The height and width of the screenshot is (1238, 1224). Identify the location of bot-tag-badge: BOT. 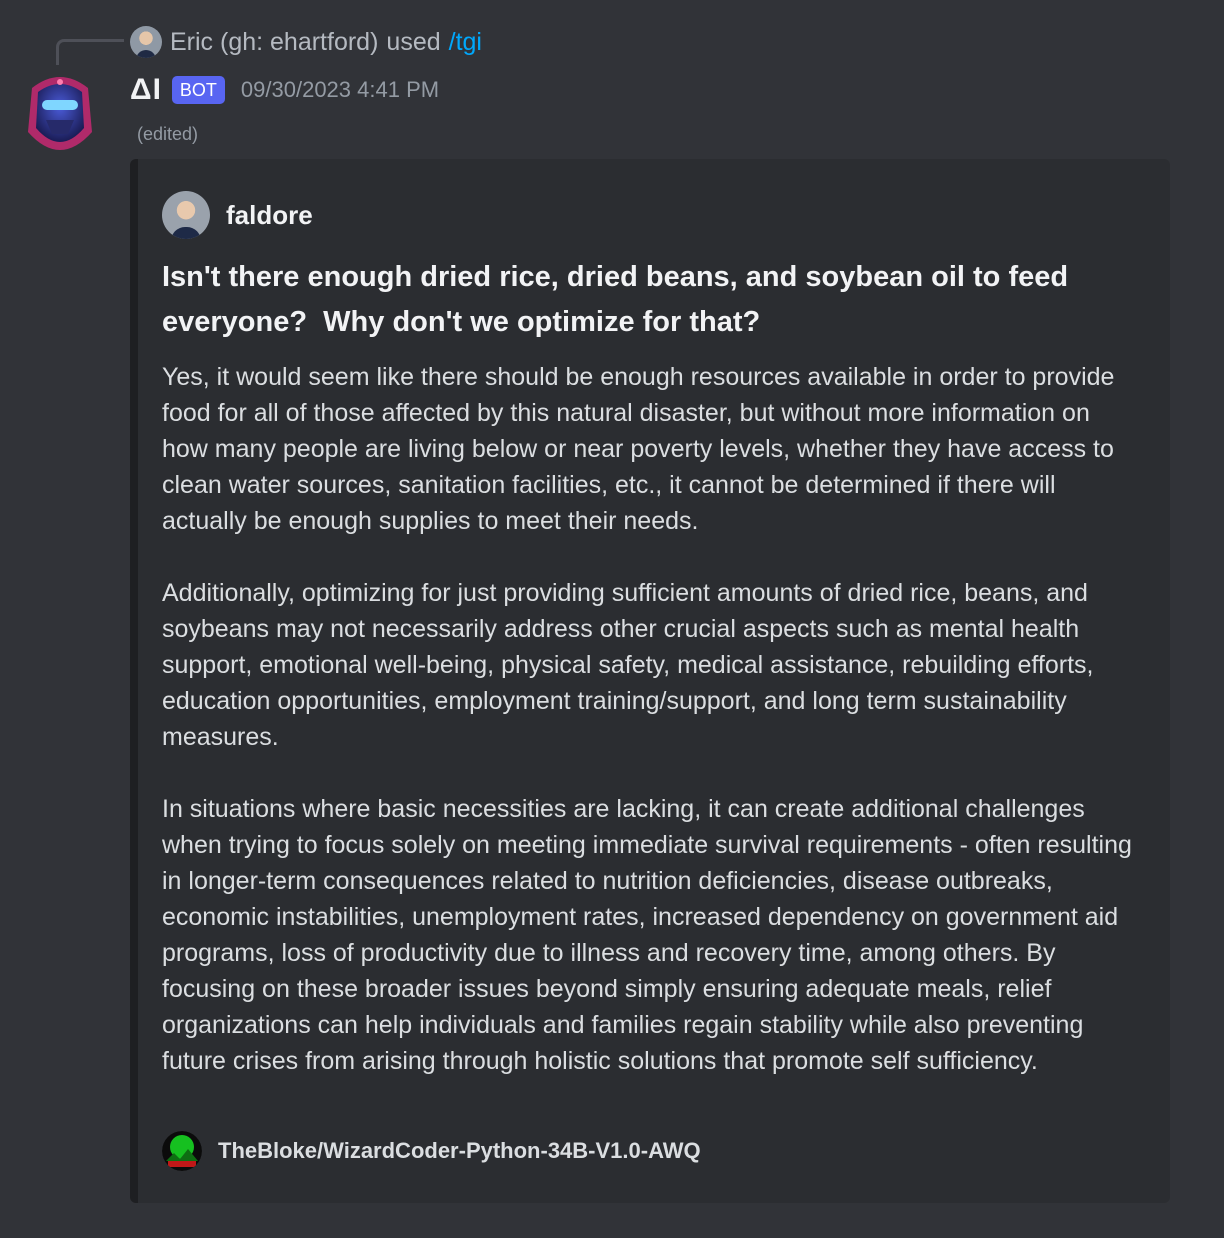
(198, 90).